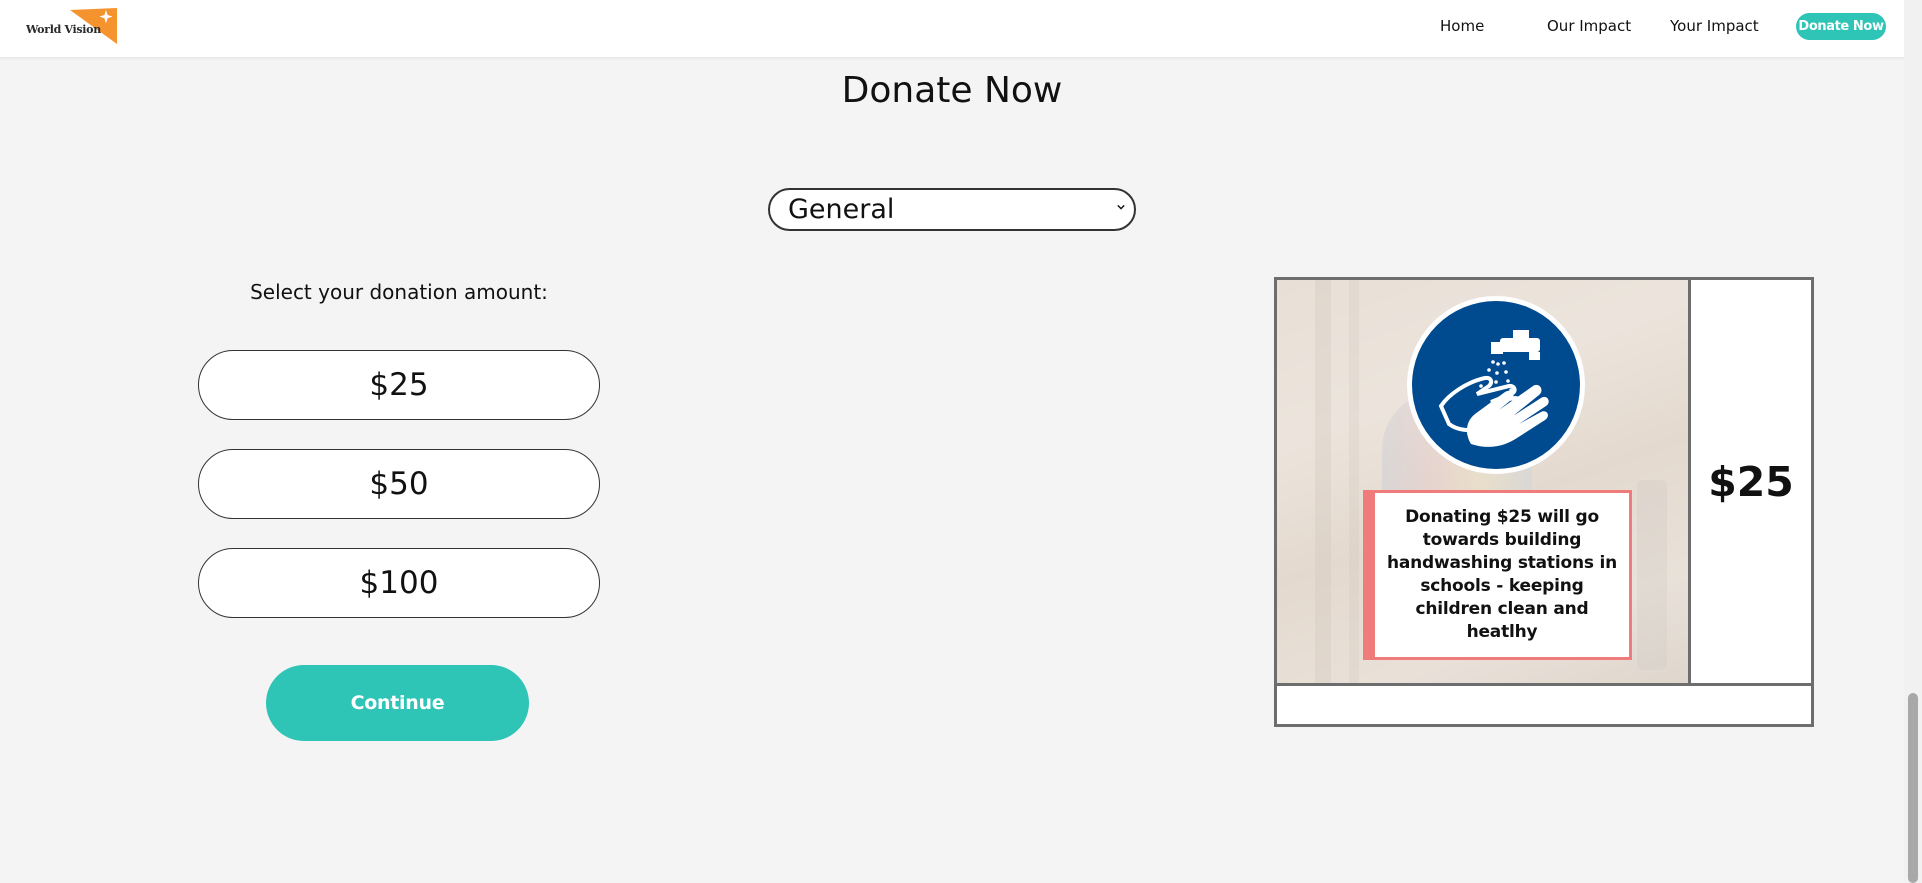  What do you see at coordinates (1913, 788) in the screenshot?
I see `scrollbar-thumb` at bounding box center [1913, 788].